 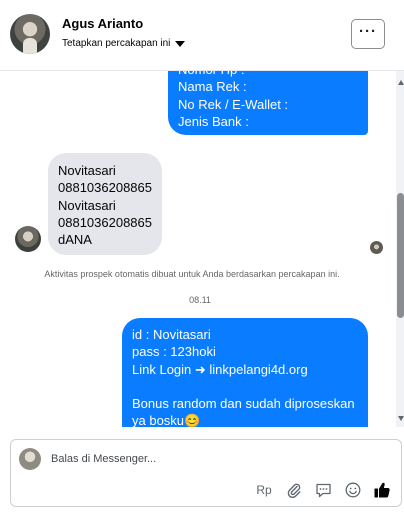 I want to click on payment-button: Rp, so click(x=264, y=490).